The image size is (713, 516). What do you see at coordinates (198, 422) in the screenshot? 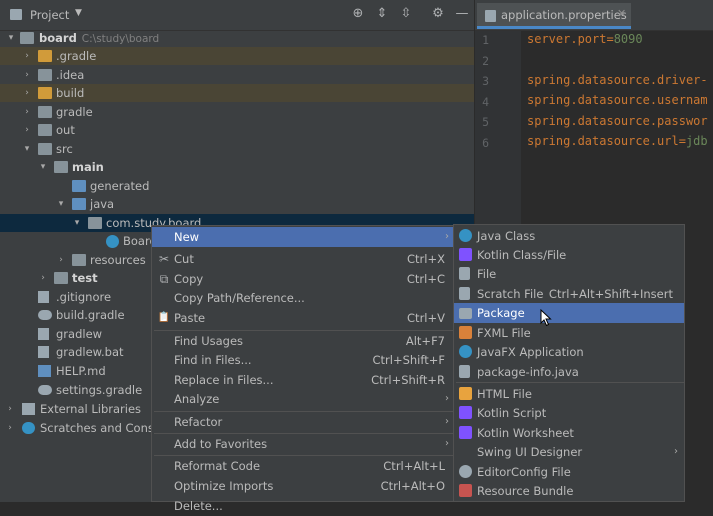
I see `menu-item-label: Refactor` at bounding box center [198, 422].